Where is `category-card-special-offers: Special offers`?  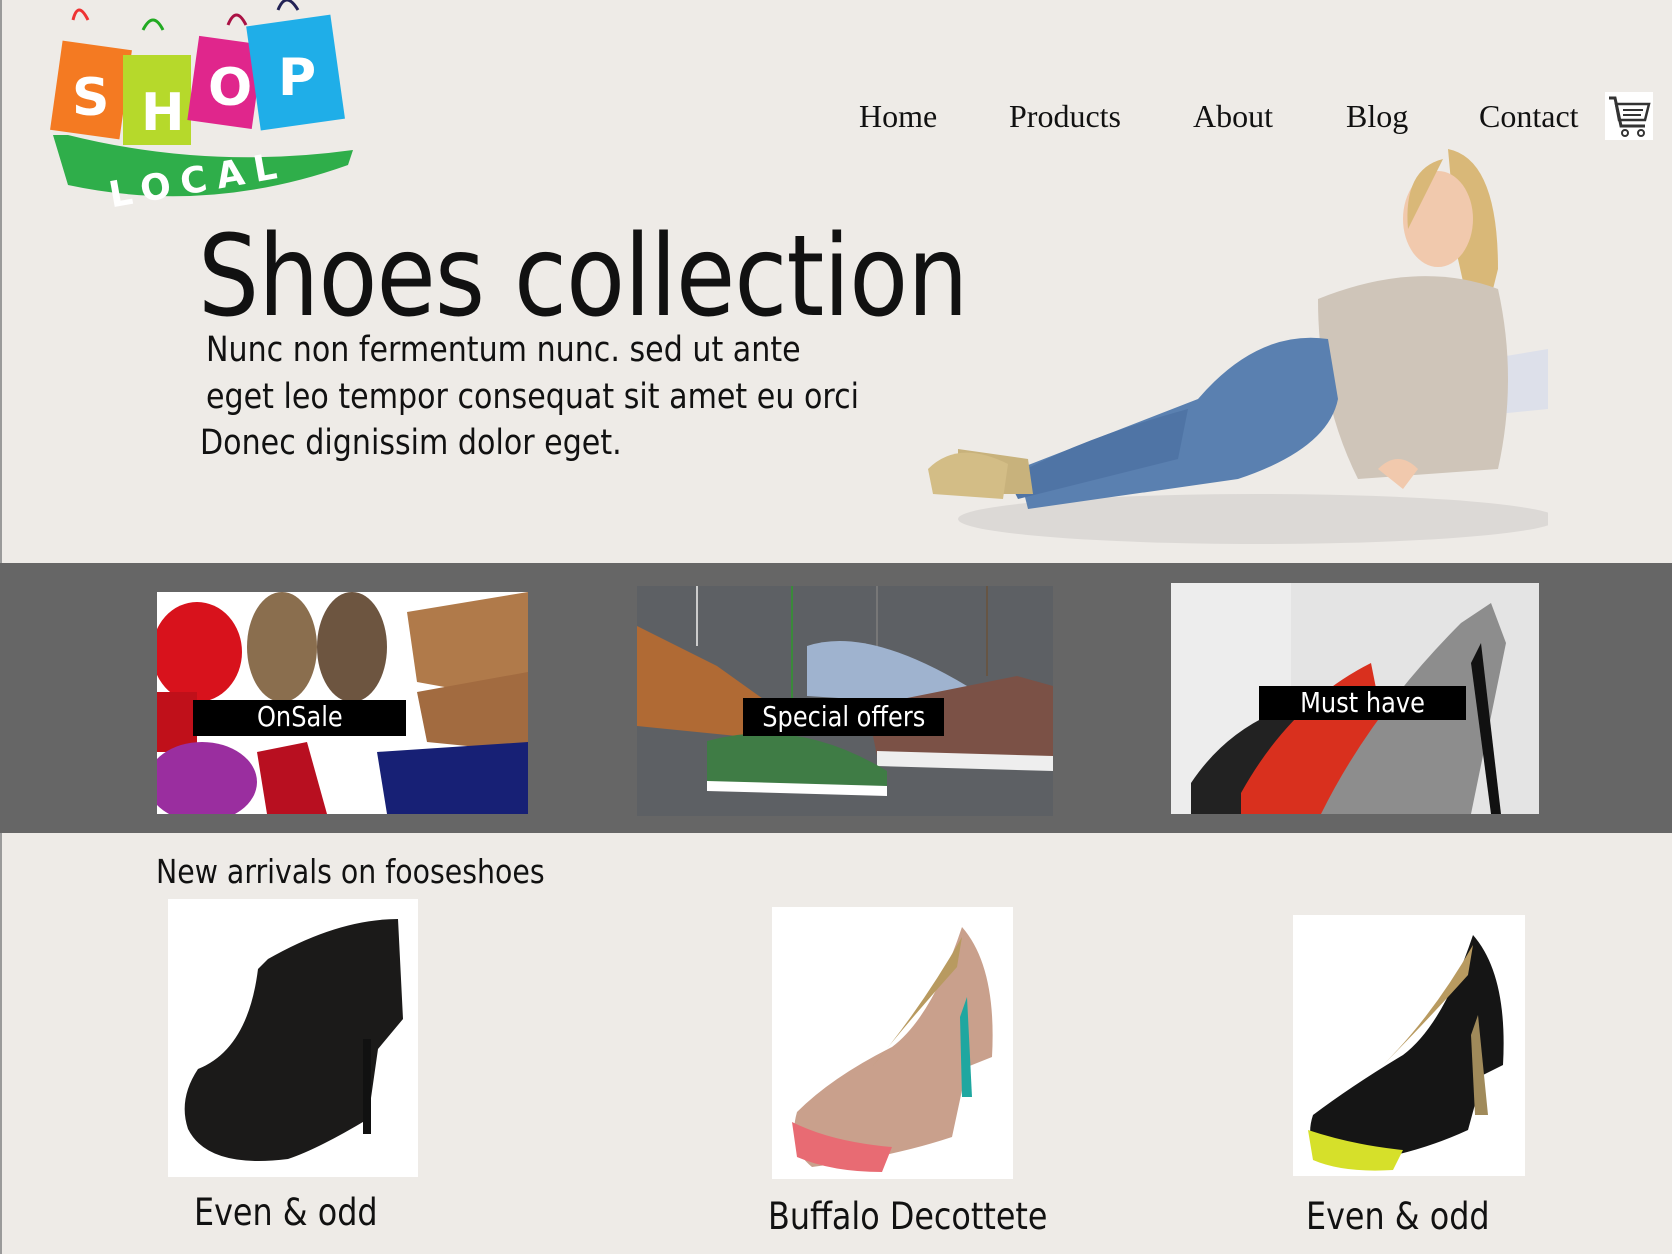 category-card-special-offers: Special offers is located at coordinates (845, 701).